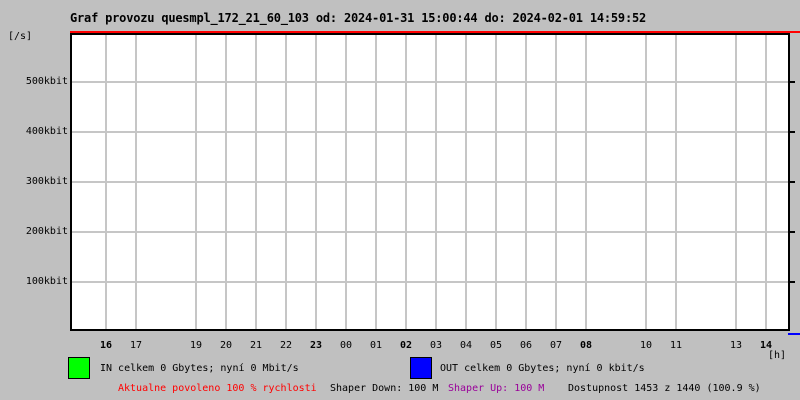 The width and height of the screenshot is (800, 400). What do you see at coordinates (794, 334) in the screenshot?
I see `bottom-right-blue-line` at bounding box center [794, 334].